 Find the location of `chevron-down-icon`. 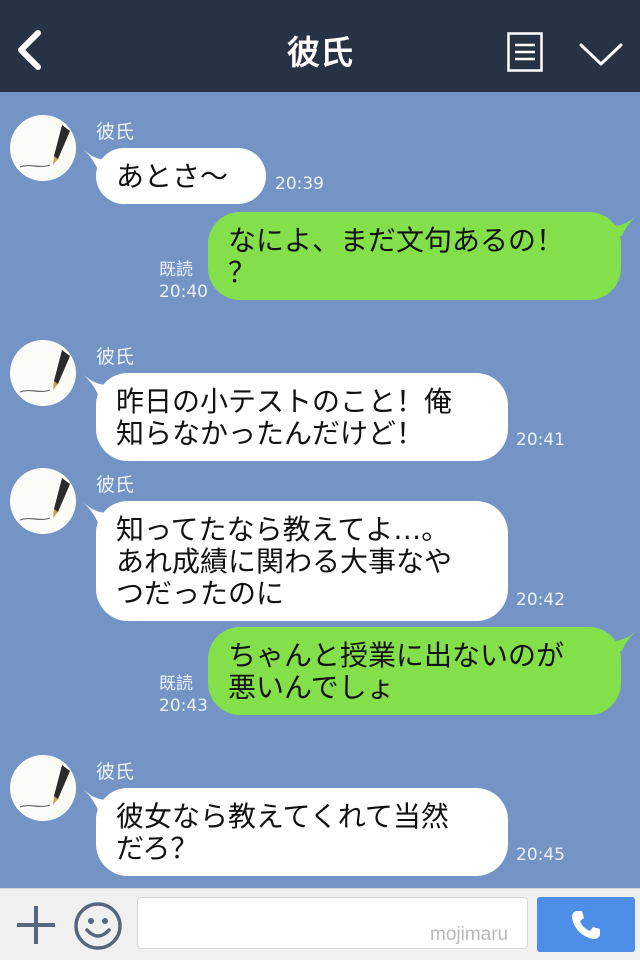

chevron-down-icon is located at coordinates (601, 54).